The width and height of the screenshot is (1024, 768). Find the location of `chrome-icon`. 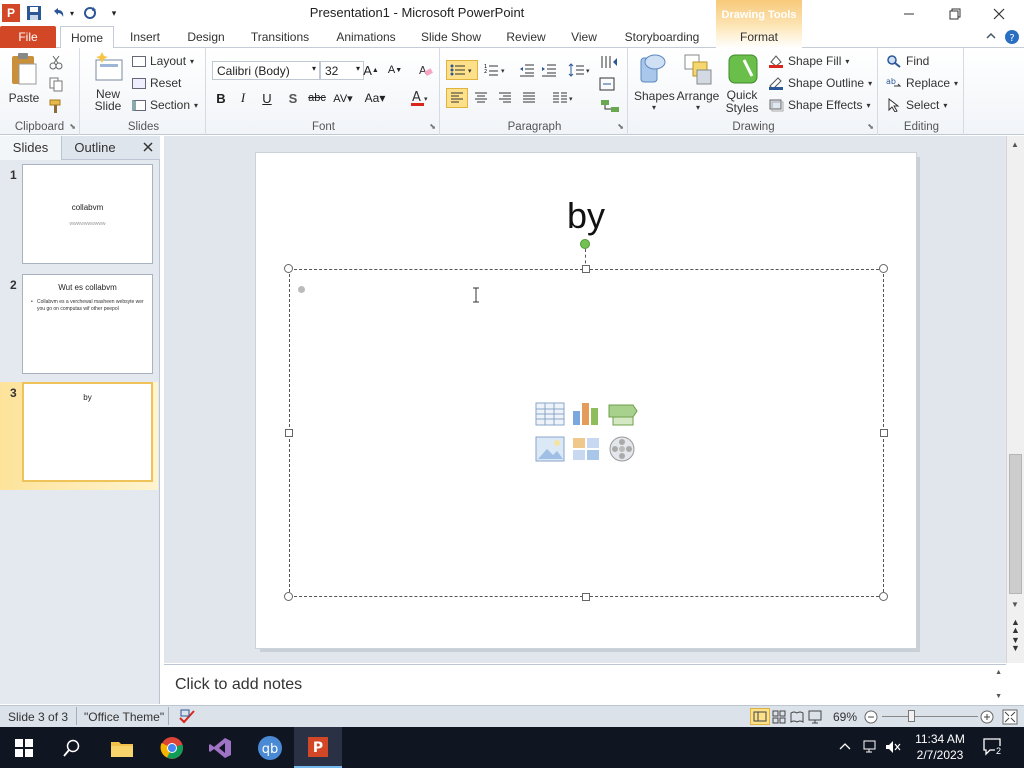

chrome-icon is located at coordinates (172, 747).